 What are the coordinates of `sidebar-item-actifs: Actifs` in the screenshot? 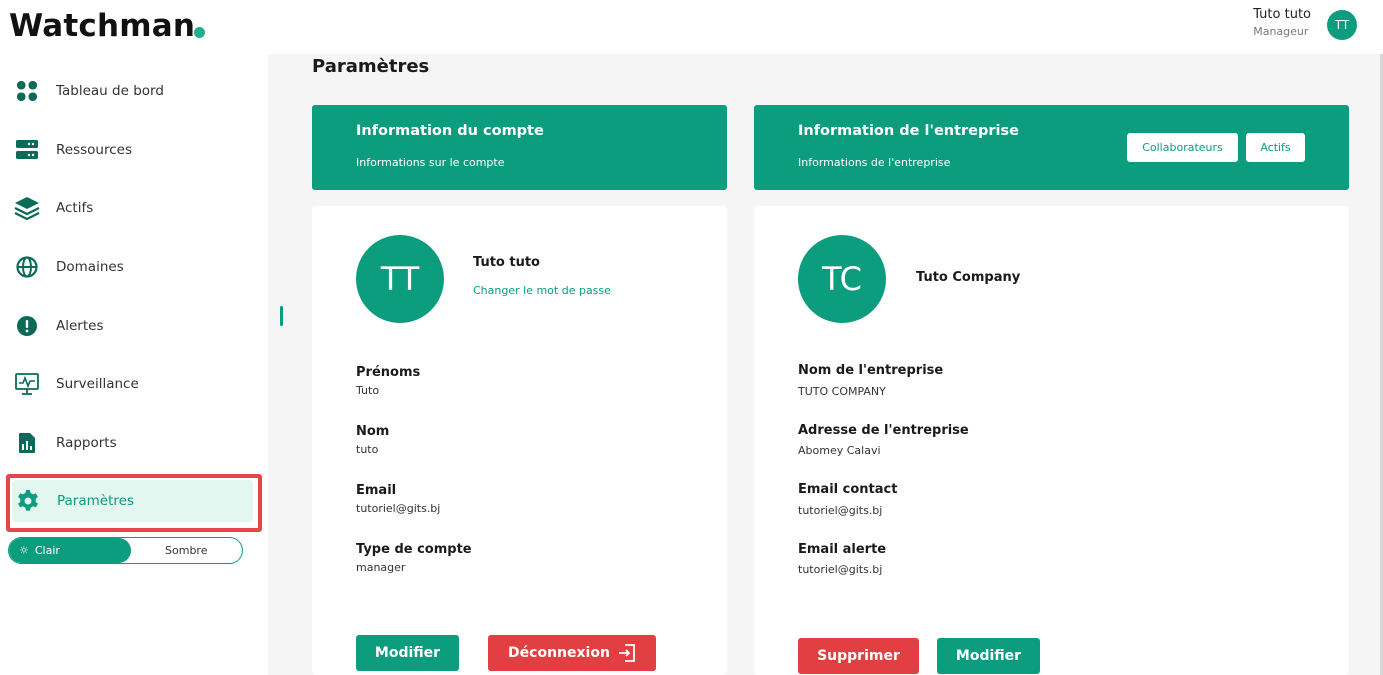 It's located at (134, 208).